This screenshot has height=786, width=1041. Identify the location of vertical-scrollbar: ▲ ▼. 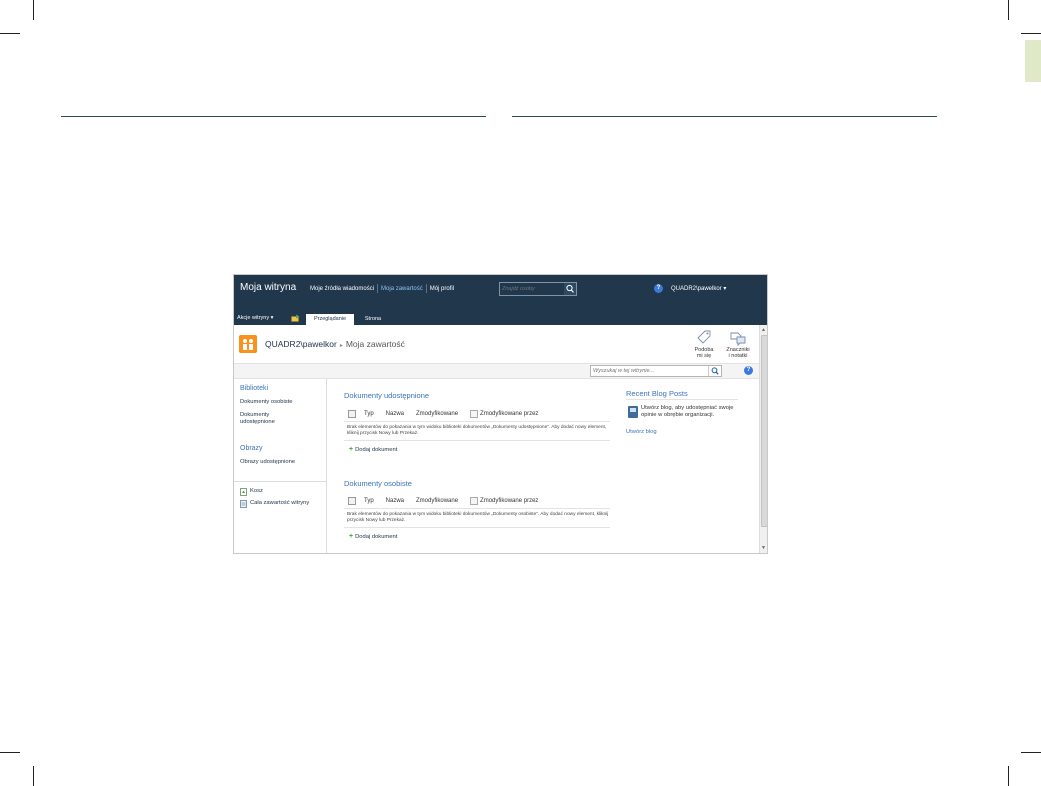
(763, 439).